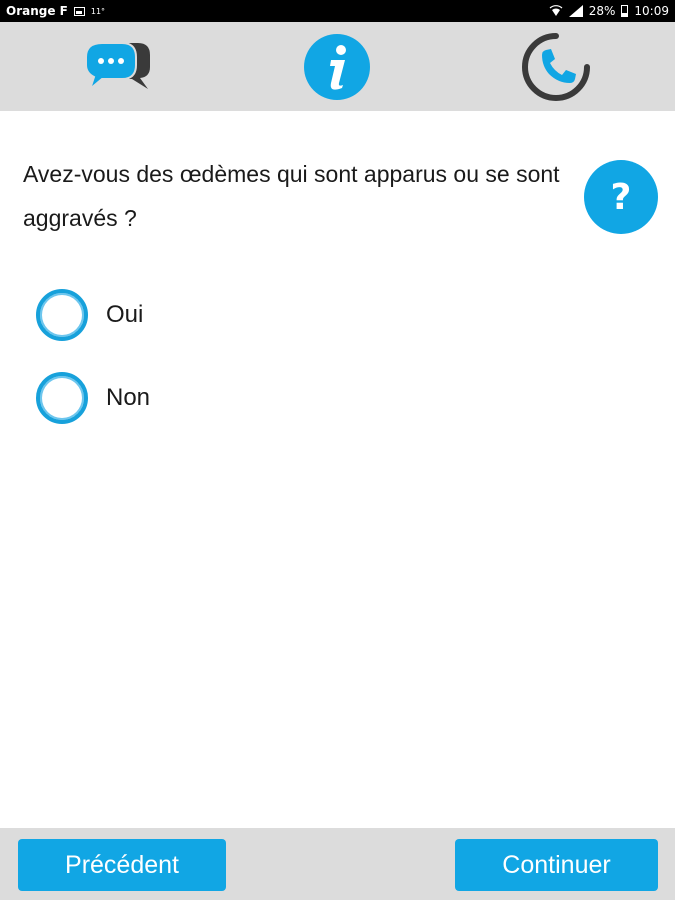 The width and height of the screenshot is (675, 900). I want to click on signal-icon, so click(575, 11).